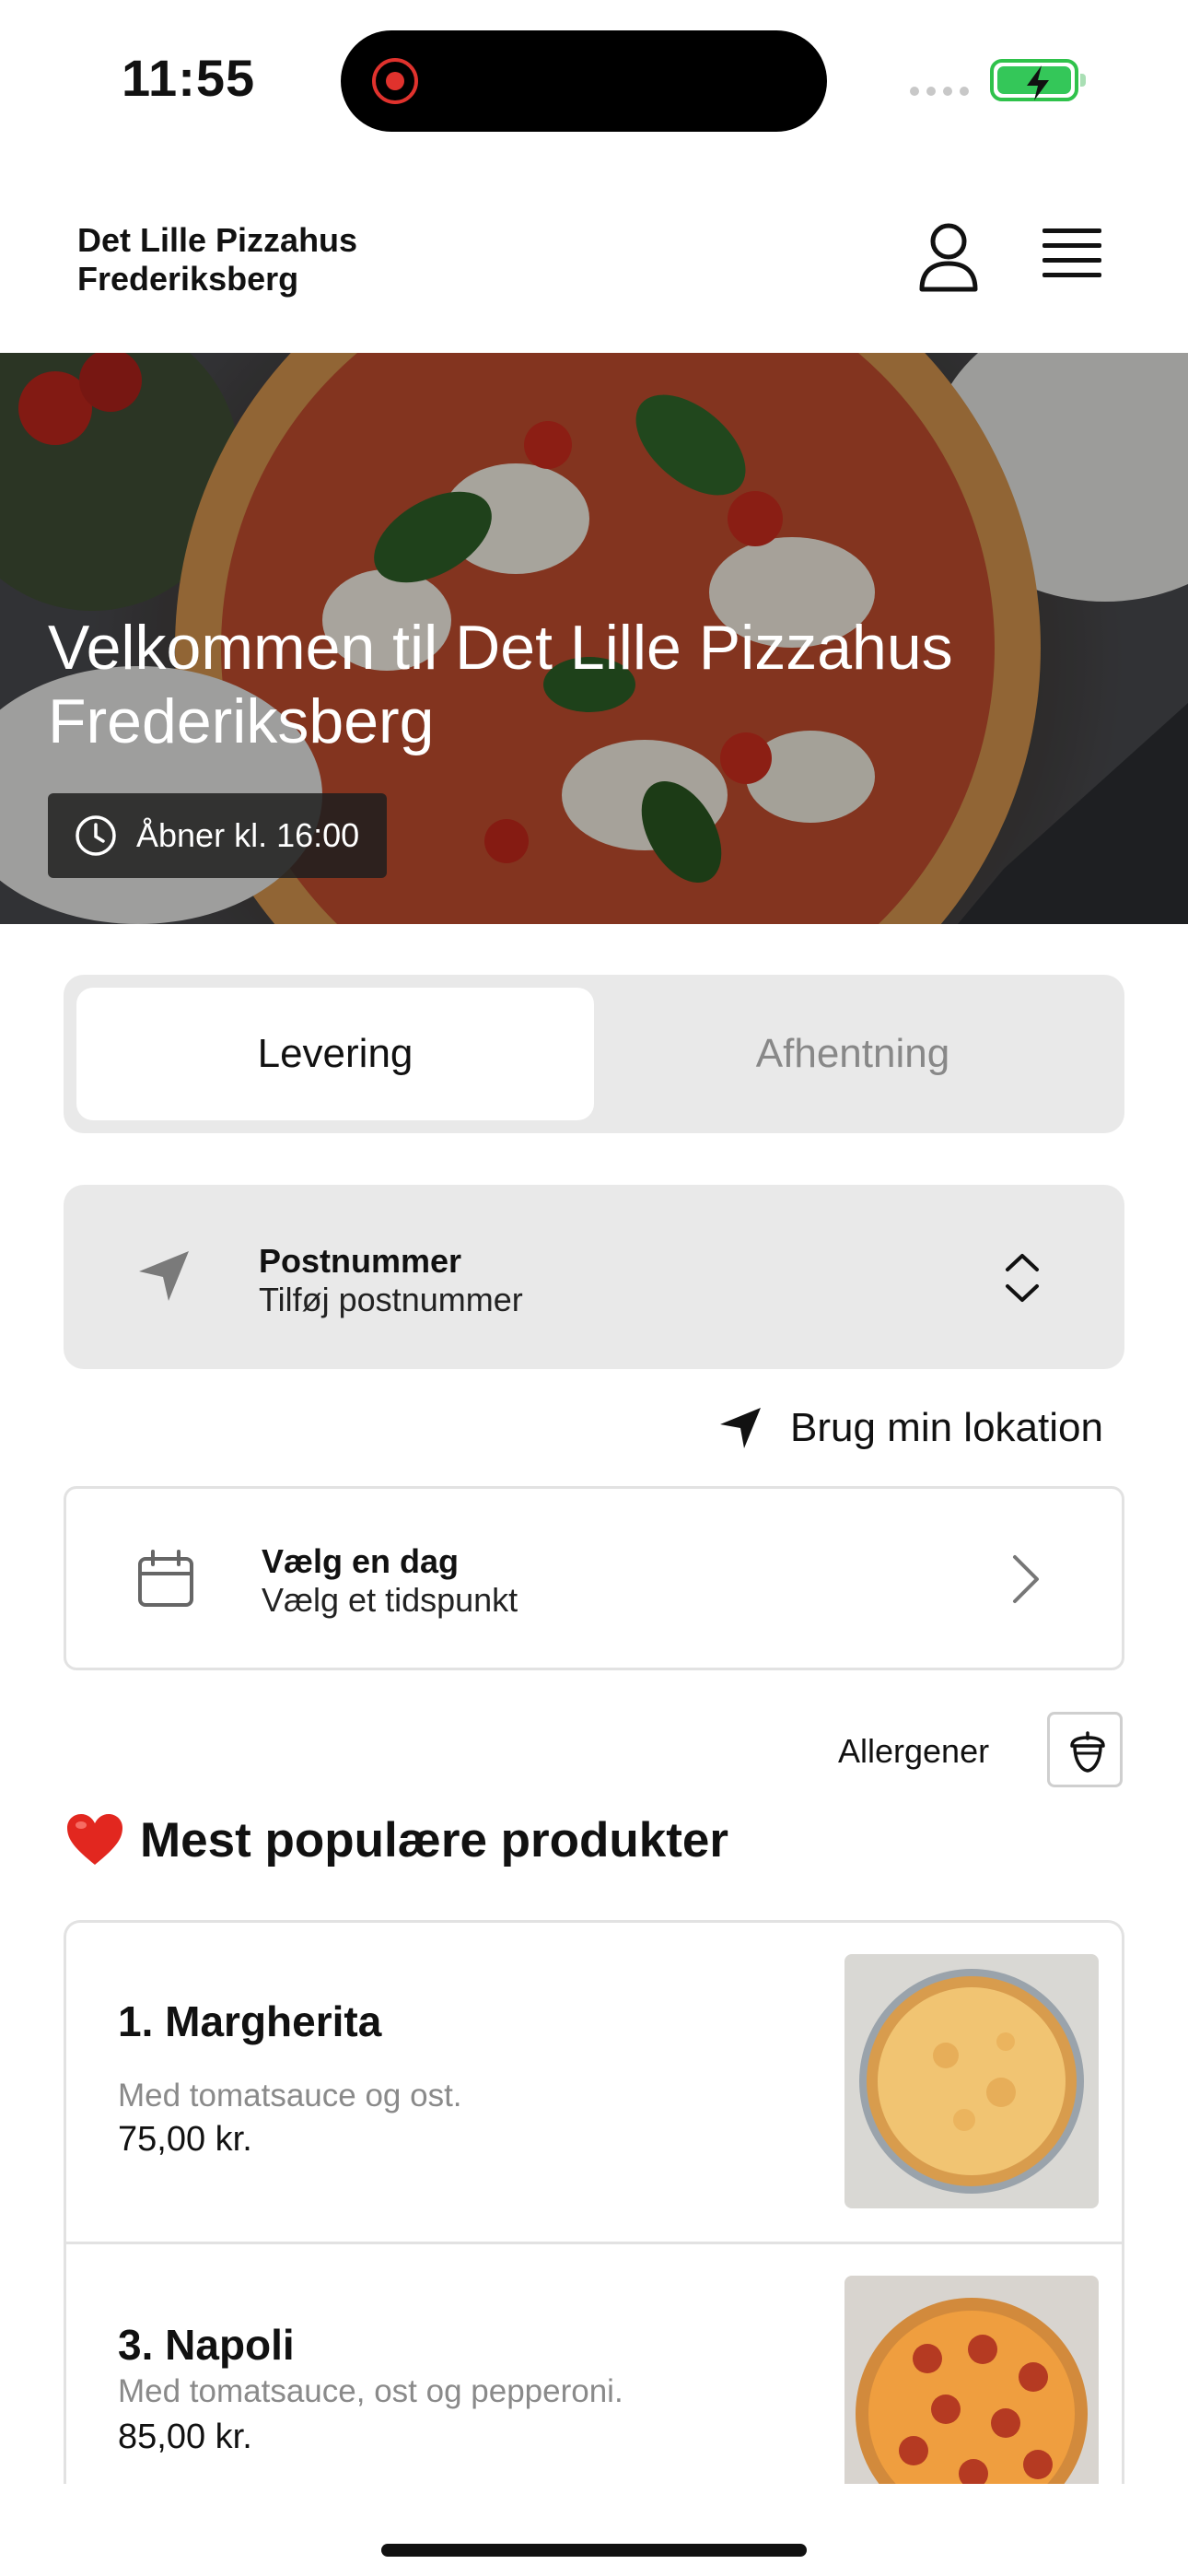  I want to click on tab-pickup: Afhentning, so click(853, 1054).